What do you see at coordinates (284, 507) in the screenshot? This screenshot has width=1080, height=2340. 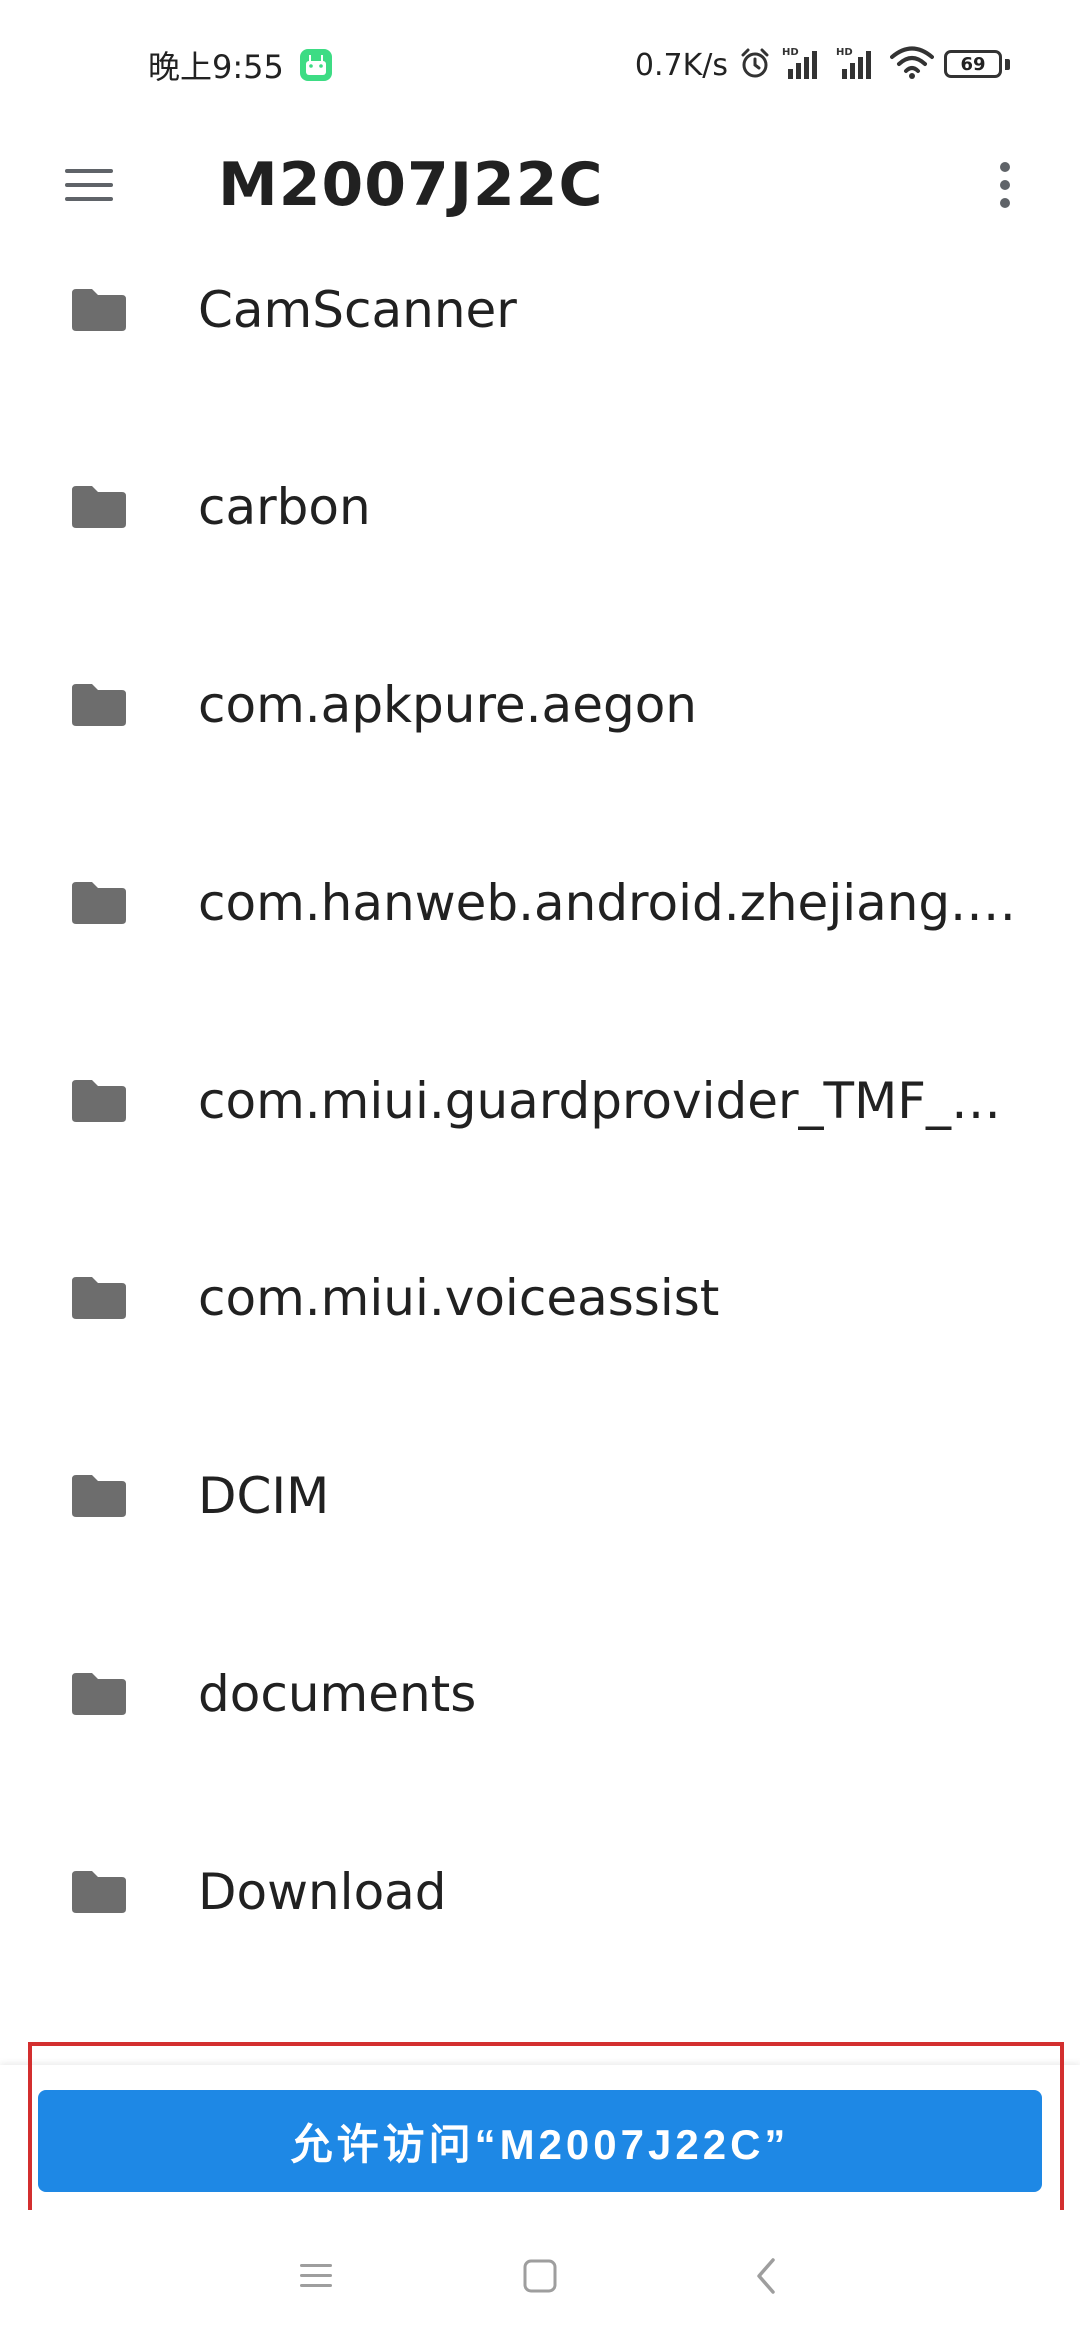 I see `folder-name: carbon` at bounding box center [284, 507].